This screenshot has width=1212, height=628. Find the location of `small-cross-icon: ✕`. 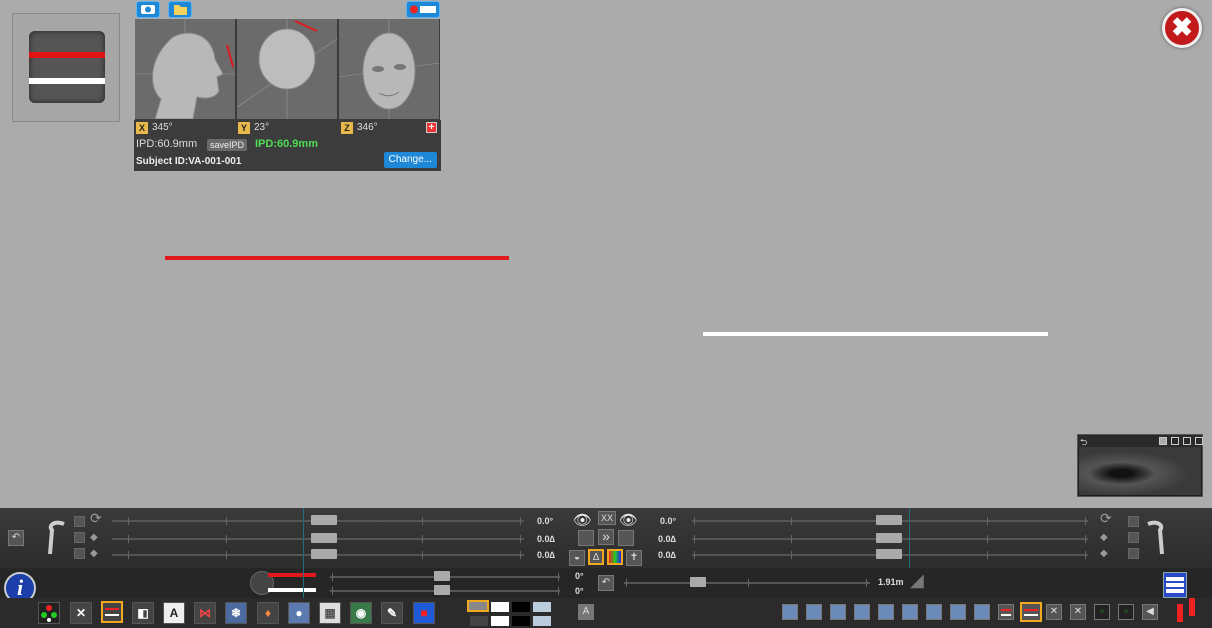

small-cross-icon: ✕ is located at coordinates (1054, 611).